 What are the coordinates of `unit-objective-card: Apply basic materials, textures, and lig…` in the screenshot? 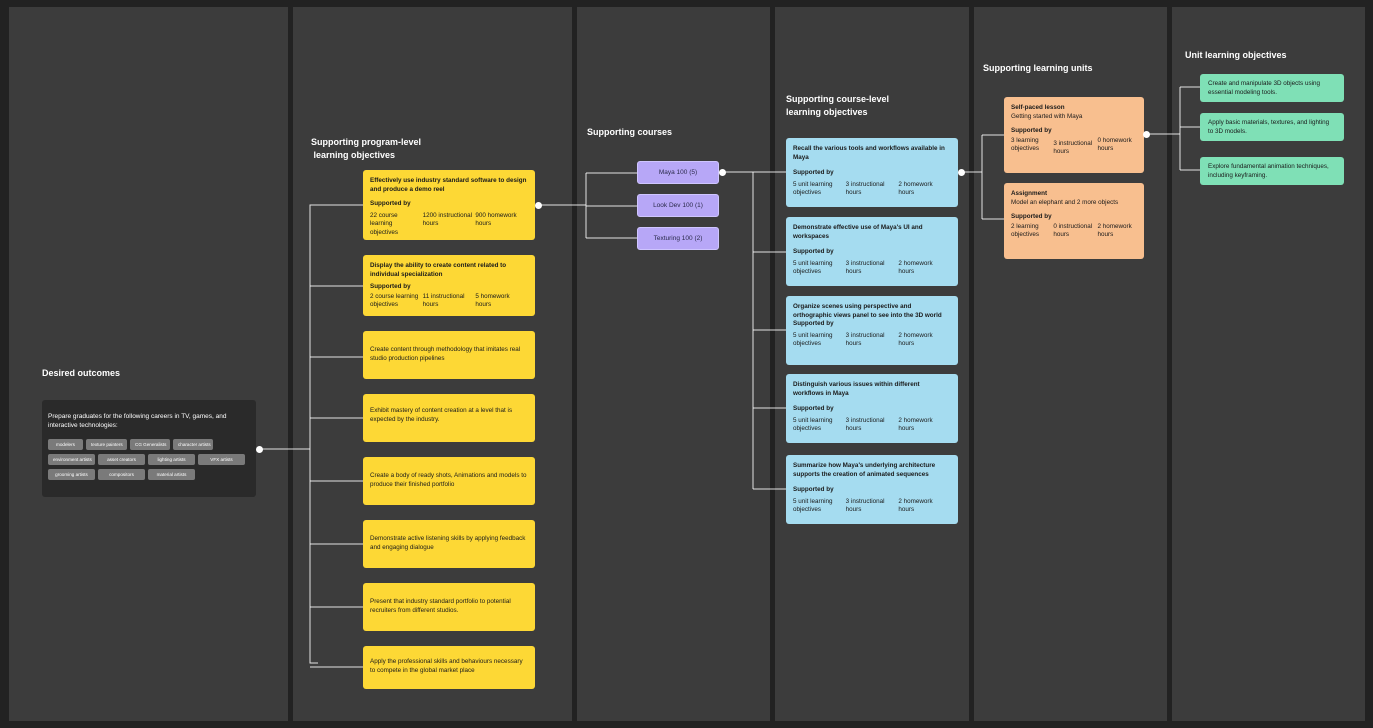 It's located at (1272, 127).